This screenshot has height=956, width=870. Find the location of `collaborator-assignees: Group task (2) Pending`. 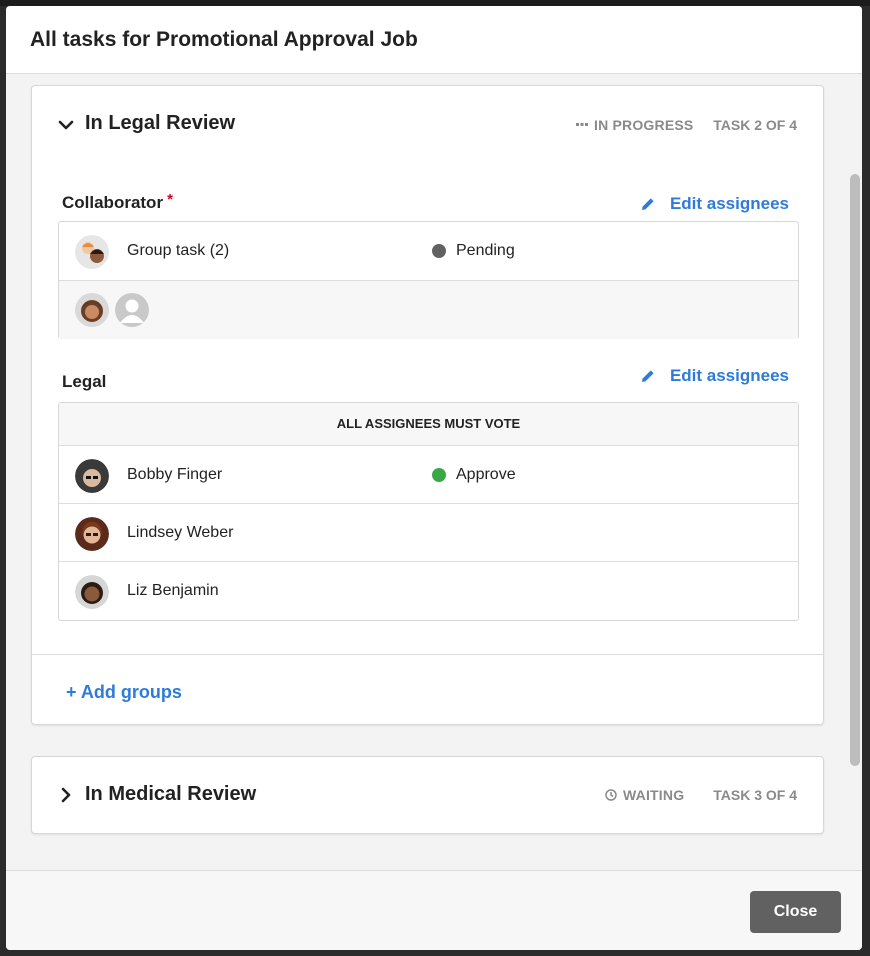

collaborator-assignees: Group task (2) Pending is located at coordinates (428, 280).